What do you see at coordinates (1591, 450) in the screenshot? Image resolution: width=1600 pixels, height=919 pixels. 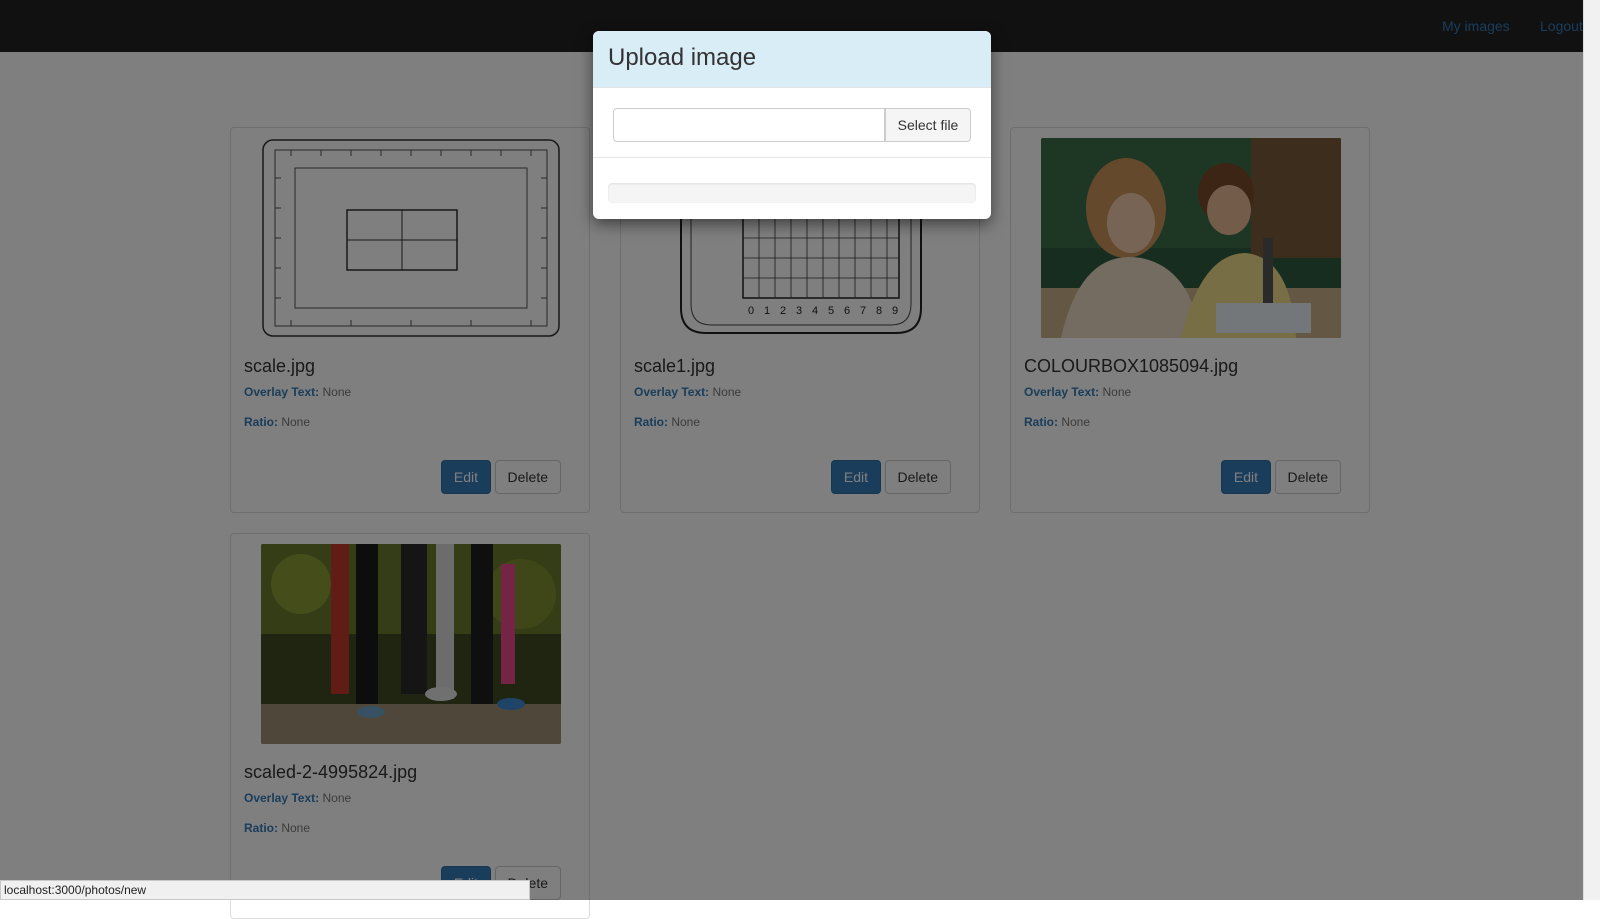 I see `page-scrollbar` at bounding box center [1591, 450].